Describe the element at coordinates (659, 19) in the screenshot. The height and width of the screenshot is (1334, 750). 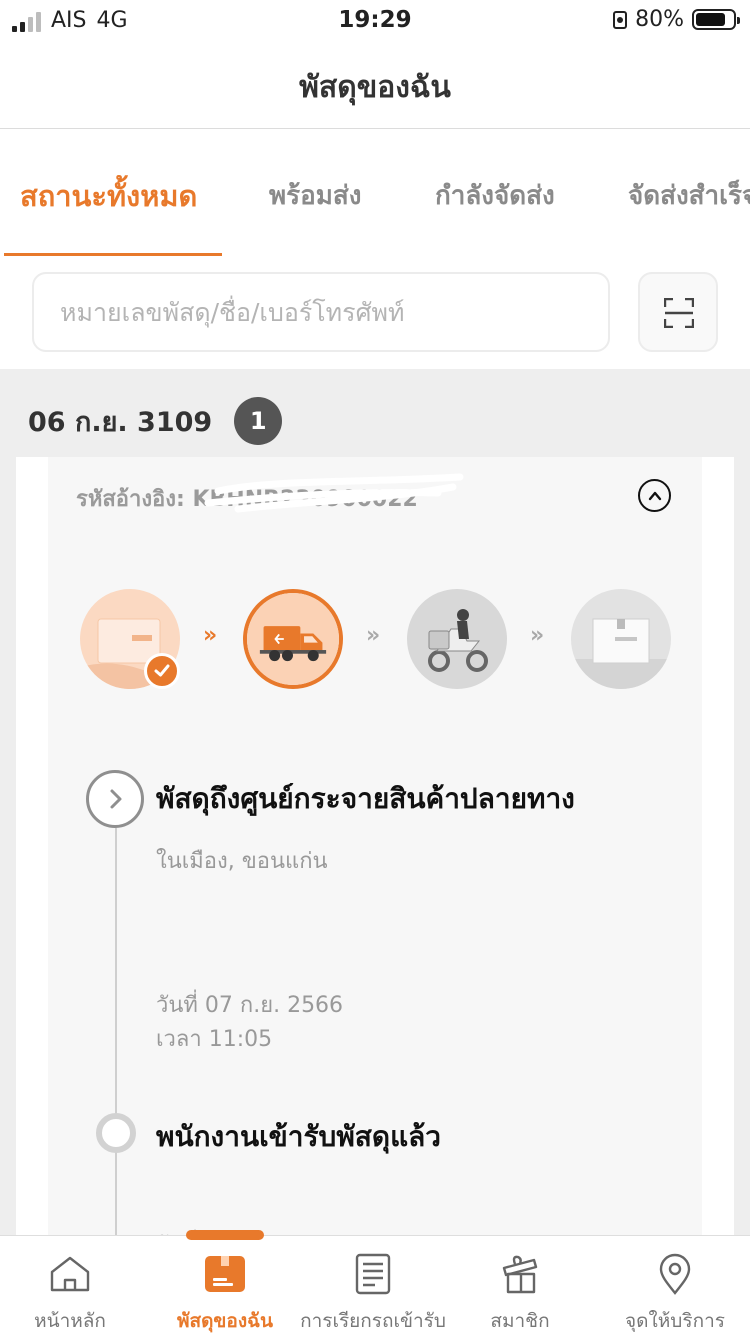
I see `battery-percent: 80%` at that location.